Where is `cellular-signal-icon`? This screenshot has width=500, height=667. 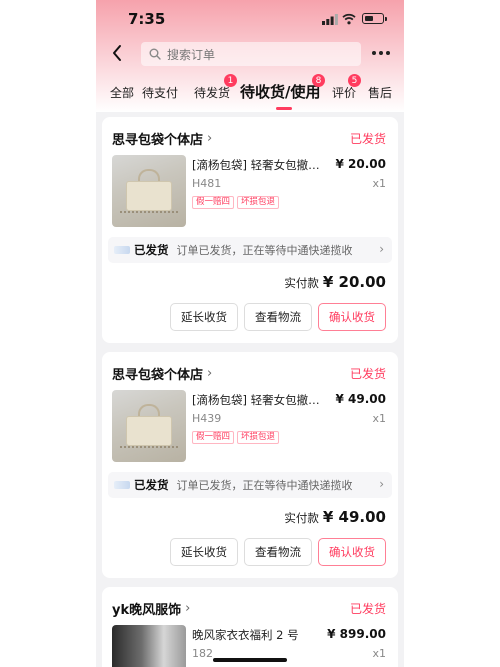
cellular-signal-icon is located at coordinates (330, 19).